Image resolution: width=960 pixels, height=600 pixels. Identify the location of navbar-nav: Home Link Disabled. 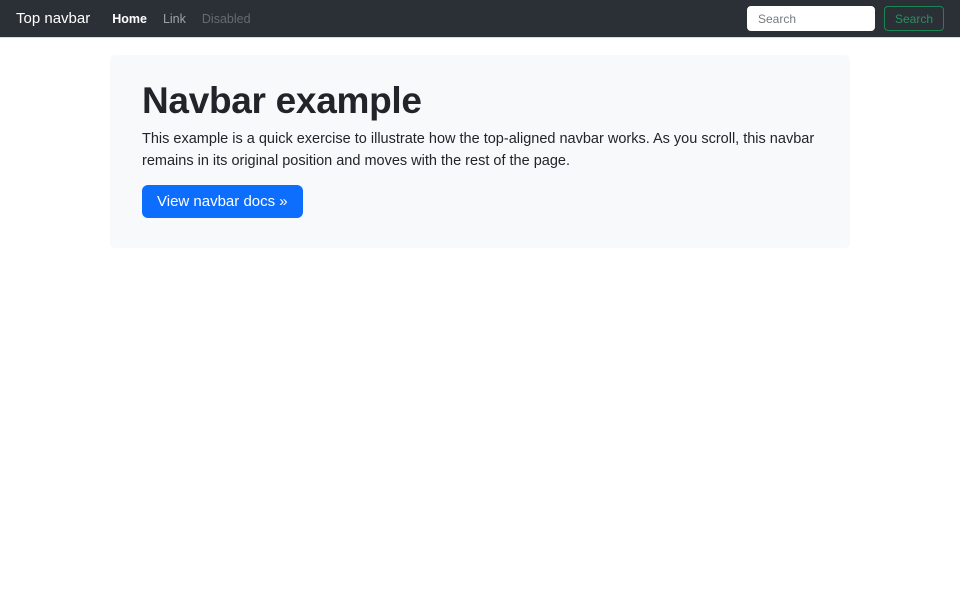
(181, 19).